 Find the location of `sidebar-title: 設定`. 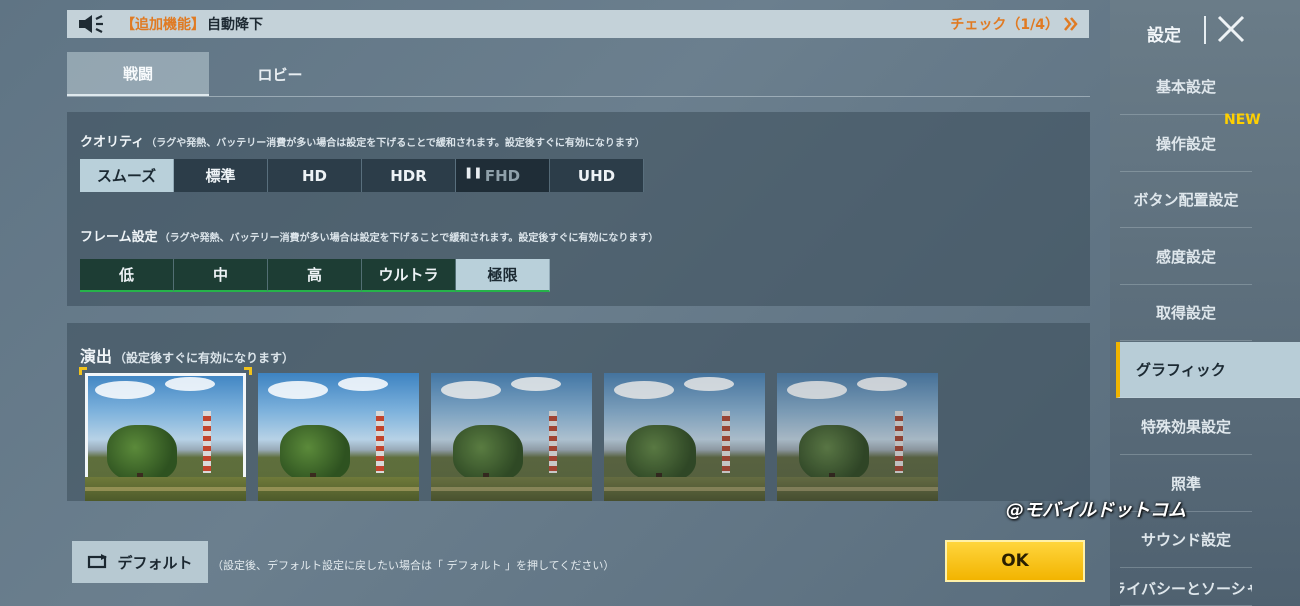

sidebar-title: 設定 is located at coordinates (1164, 36).